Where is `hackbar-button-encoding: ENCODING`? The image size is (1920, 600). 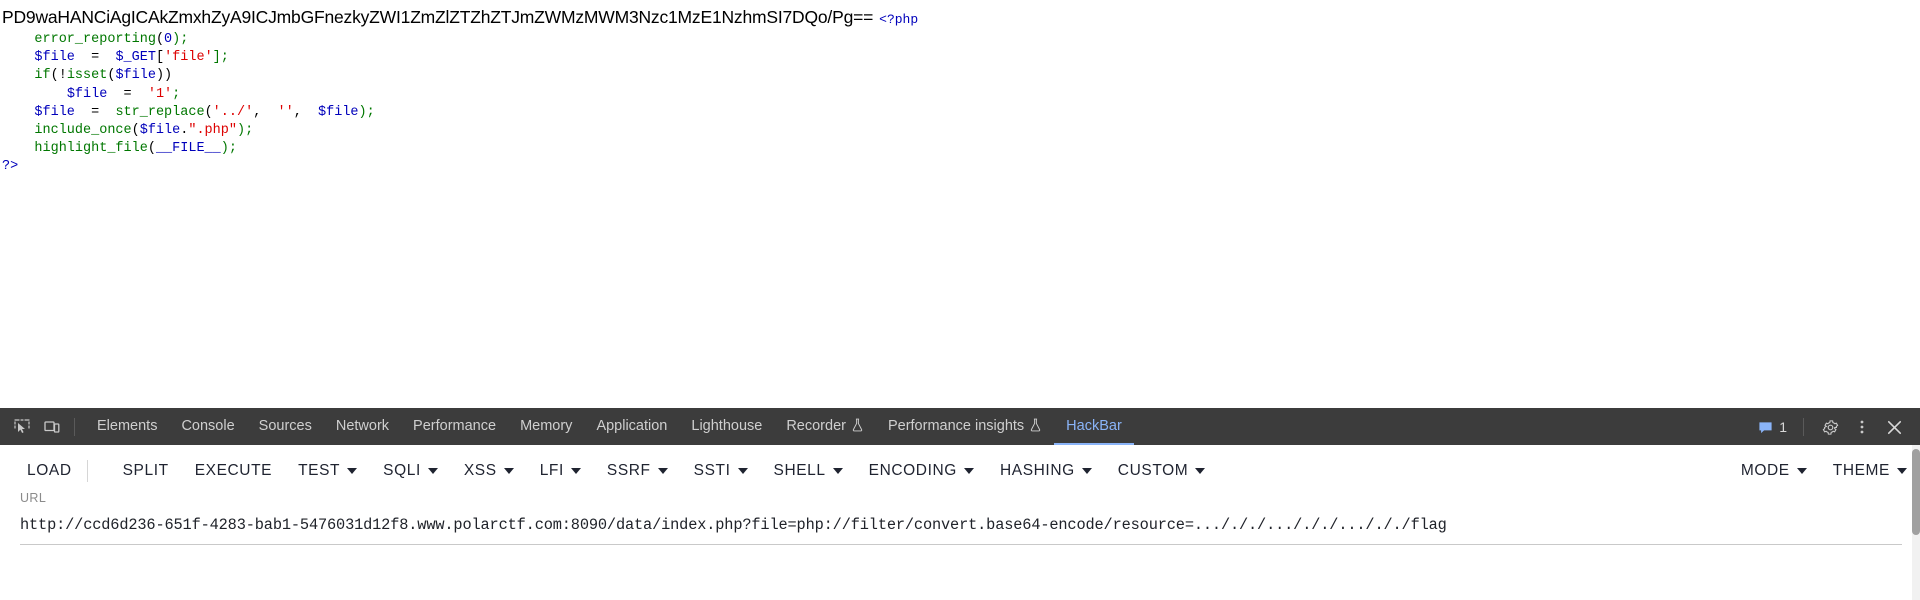
hackbar-button-encoding: ENCODING is located at coordinates (921, 471).